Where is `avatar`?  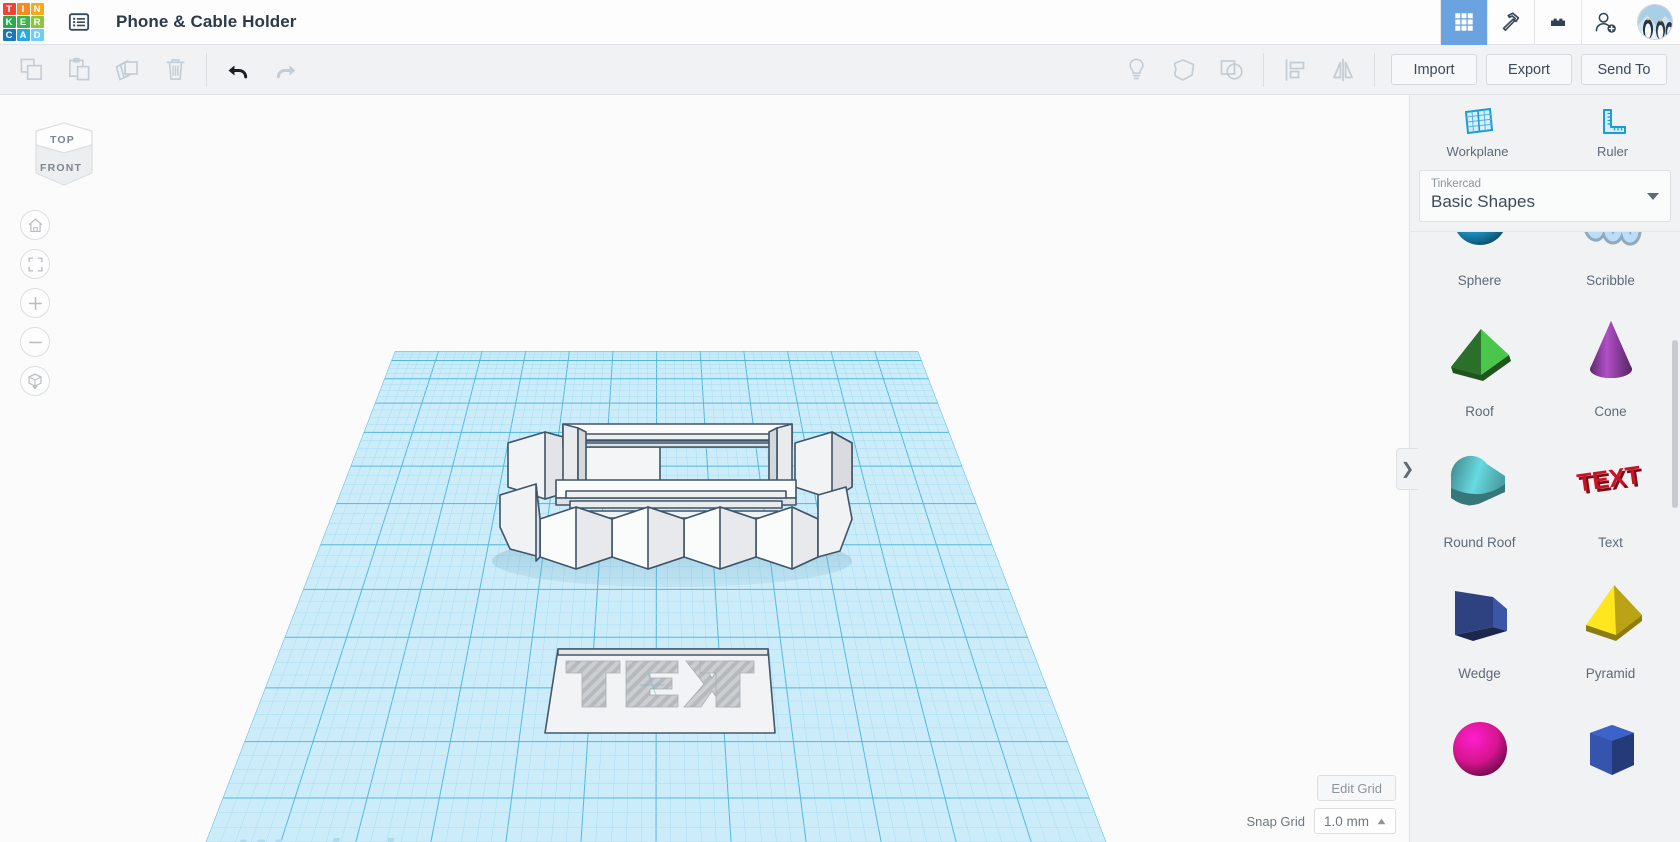 avatar is located at coordinates (1655, 22).